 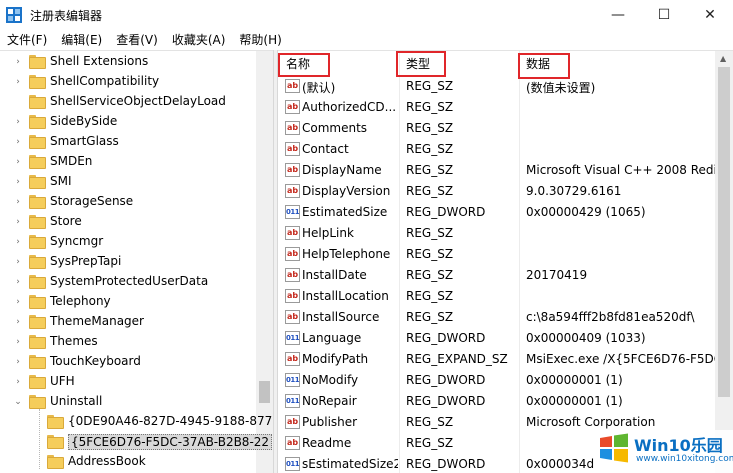 I want to click on tree-item-label: {5FCE6D76-F5DC-37AB-B2B8-22, so click(x=170, y=442).